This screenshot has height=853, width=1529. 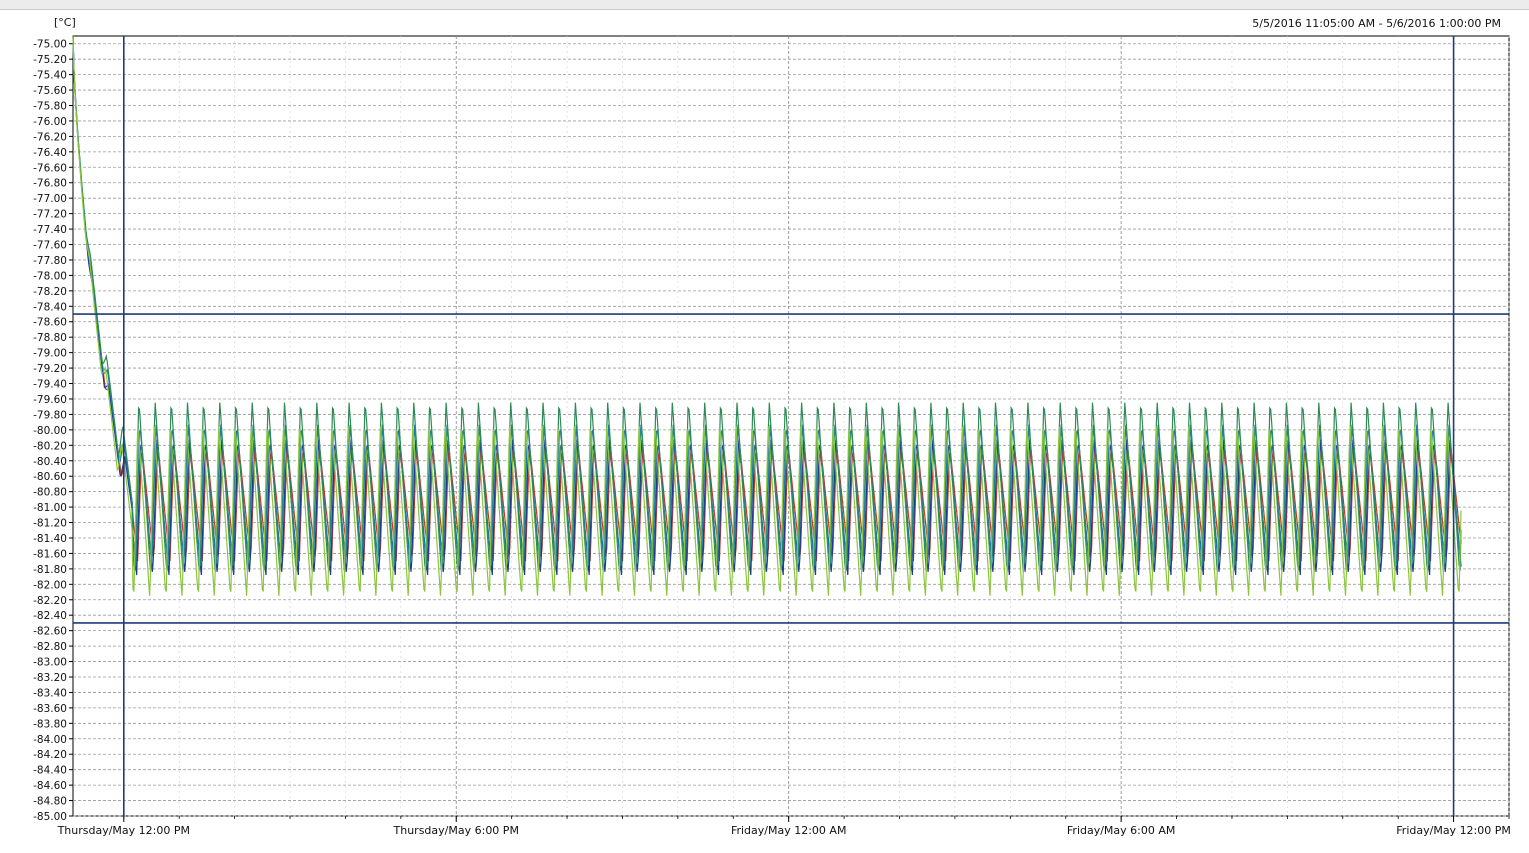 What do you see at coordinates (50, 153) in the screenshot?
I see `y-tick-label: -76.40` at bounding box center [50, 153].